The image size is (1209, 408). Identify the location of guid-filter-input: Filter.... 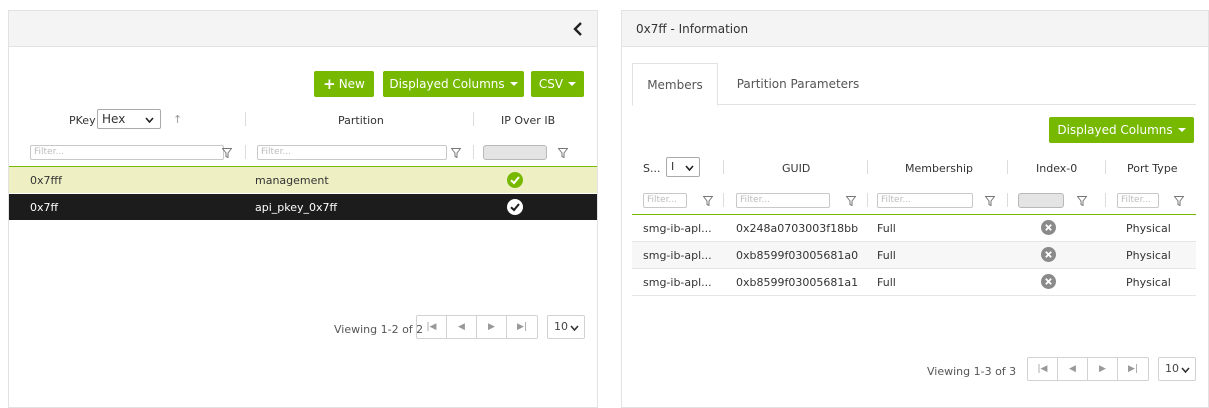
(783, 200).